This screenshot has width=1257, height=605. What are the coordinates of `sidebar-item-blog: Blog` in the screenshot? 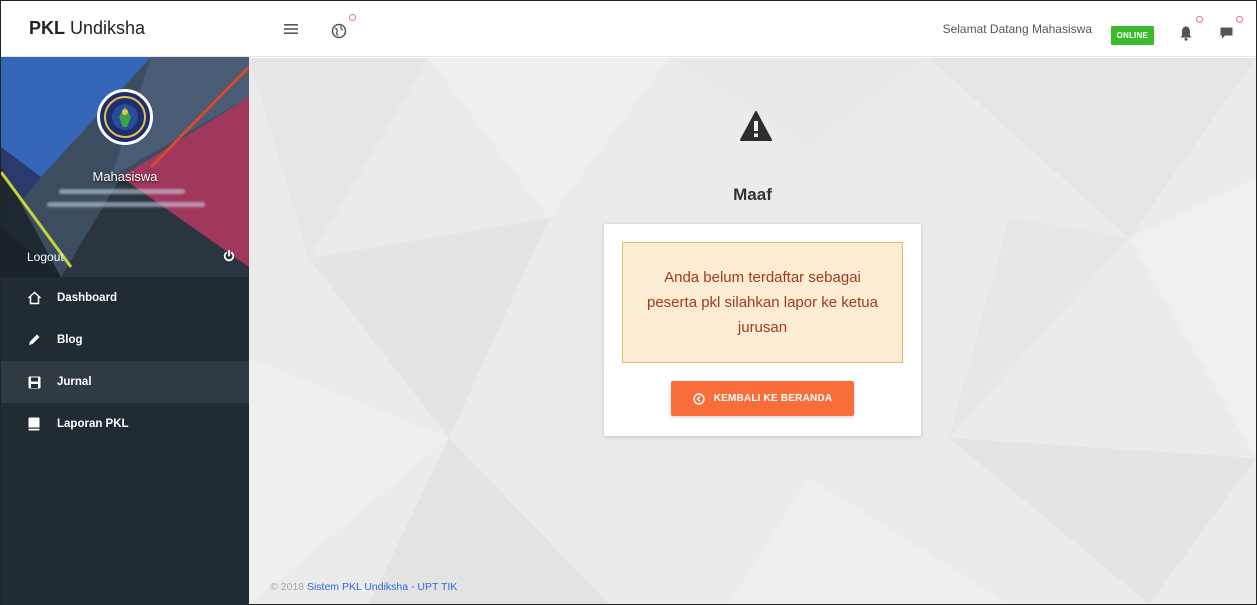 It's located at (125, 340).